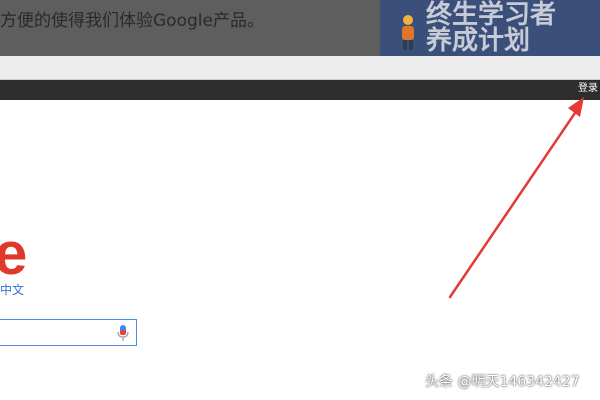  What do you see at coordinates (502, 382) in the screenshot?
I see `watermark: 头条 @明天146342427` at bounding box center [502, 382].